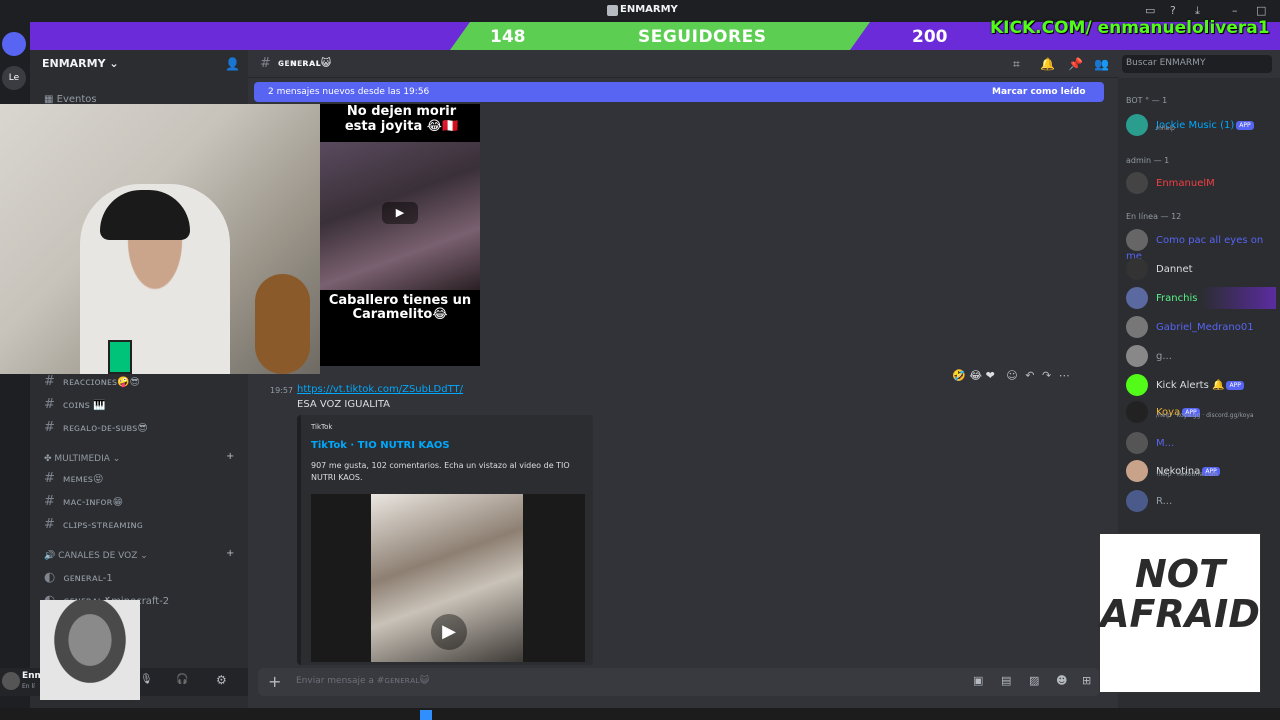 The height and width of the screenshot is (720, 1280). I want to click on gift-icon: ▣, so click(978, 680).